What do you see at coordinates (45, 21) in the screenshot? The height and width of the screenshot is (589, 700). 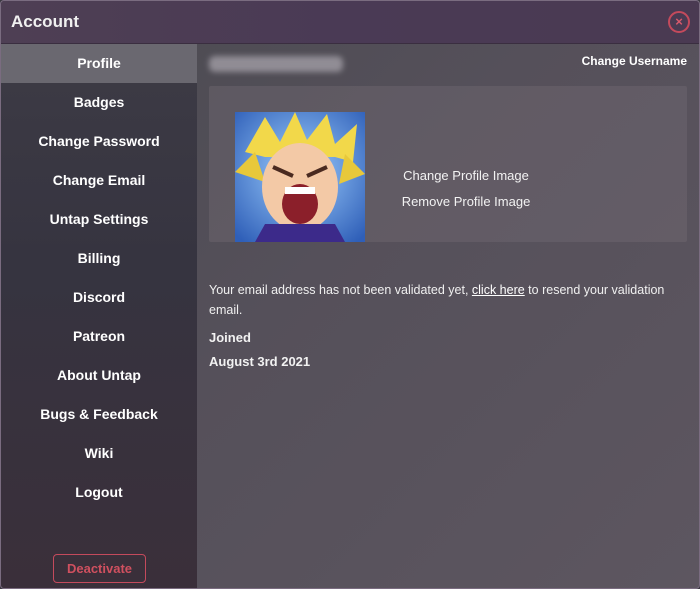 I see `dialog-title: Account` at bounding box center [45, 21].